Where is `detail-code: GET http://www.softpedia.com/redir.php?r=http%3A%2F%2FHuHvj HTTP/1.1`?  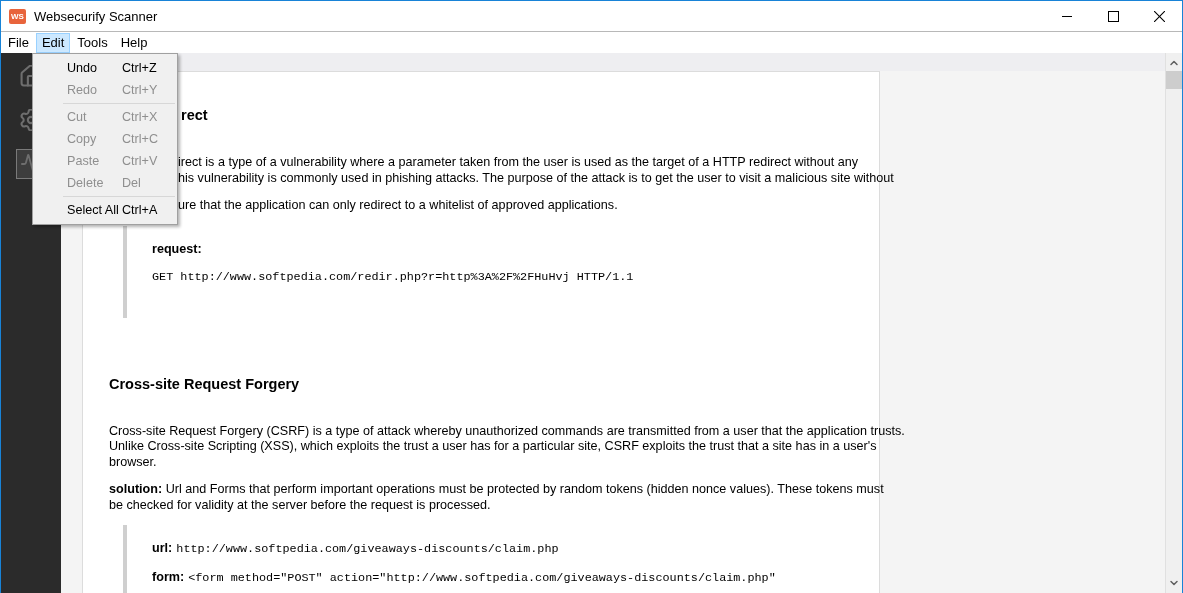
detail-code: GET http://www.softpedia.com/redir.php?r=http%3A%2F%2FHuHvj HTTP/1.1 is located at coordinates (393, 276).